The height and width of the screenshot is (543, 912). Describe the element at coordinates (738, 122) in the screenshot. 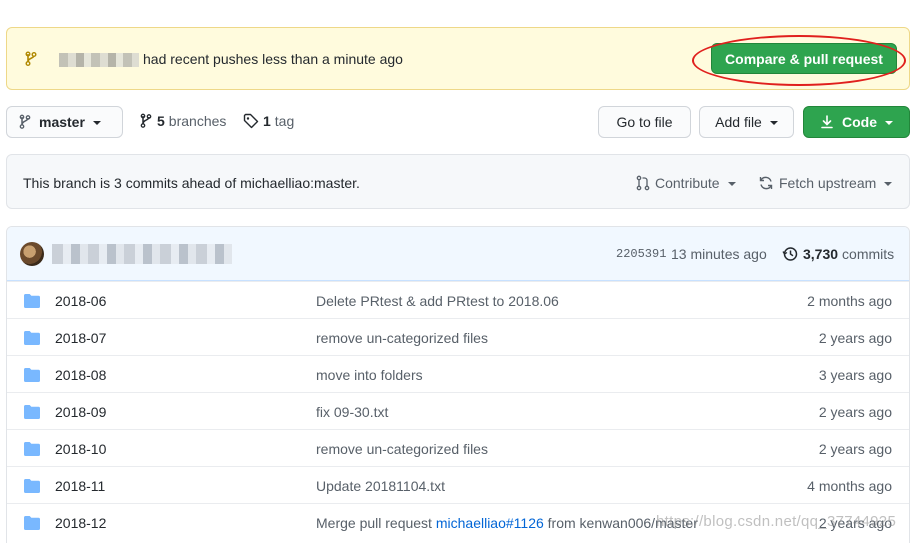

I see `add-file-label: Add file` at that location.